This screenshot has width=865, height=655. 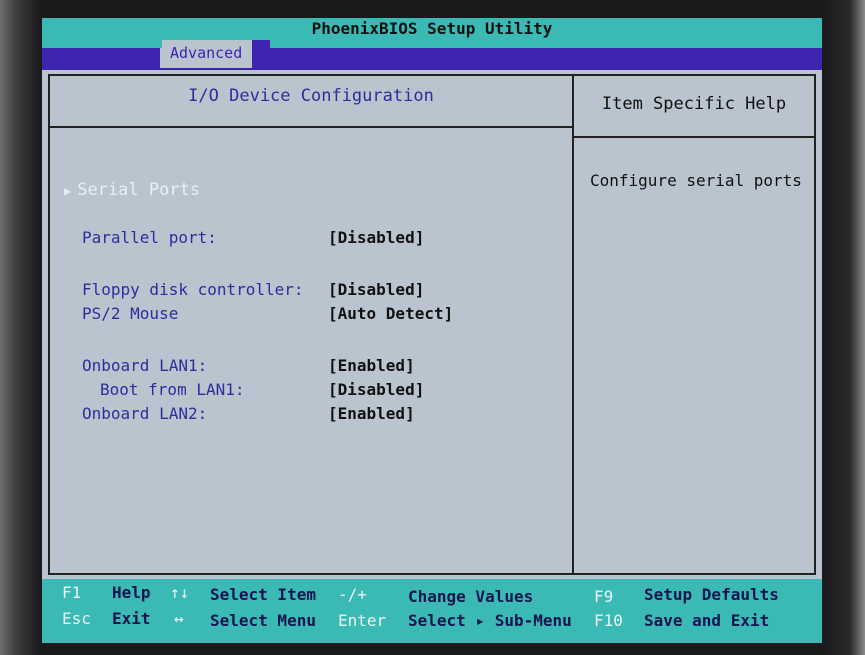 What do you see at coordinates (102, 44) in the screenshot?
I see `menu-strip-left` at bounding box center [102, 44].